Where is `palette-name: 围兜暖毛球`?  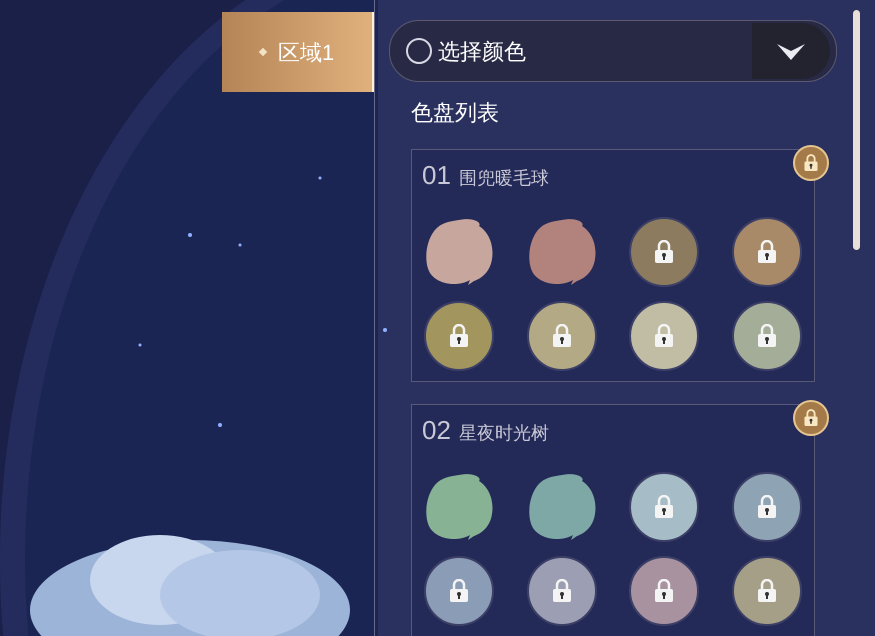
palette-name: 围兜暖毛球 is located at coordinates (503, 178).